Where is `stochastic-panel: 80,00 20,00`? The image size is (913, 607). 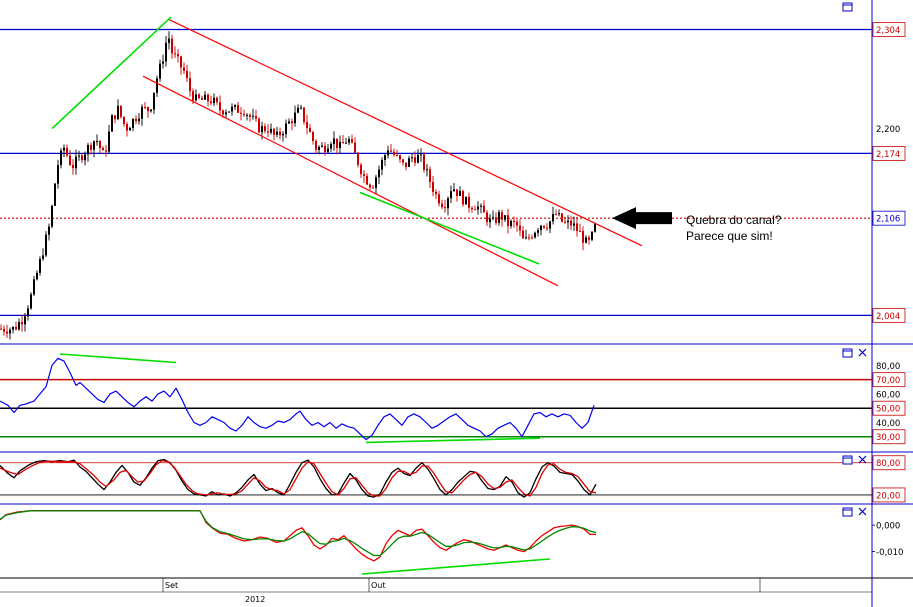
stochastic-panel: 80,00 20,00 is located at coordinates (453, 479).